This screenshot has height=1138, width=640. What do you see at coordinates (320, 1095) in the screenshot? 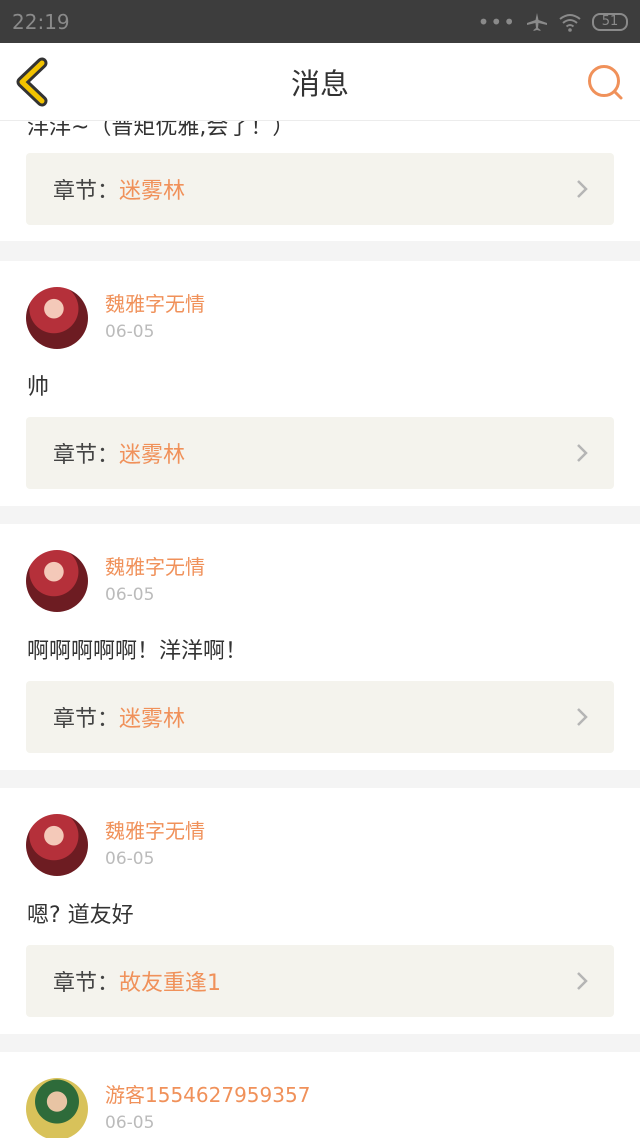
I see `message-card: 游客1554627959357 06-05` at bounding box center [320, 1095].